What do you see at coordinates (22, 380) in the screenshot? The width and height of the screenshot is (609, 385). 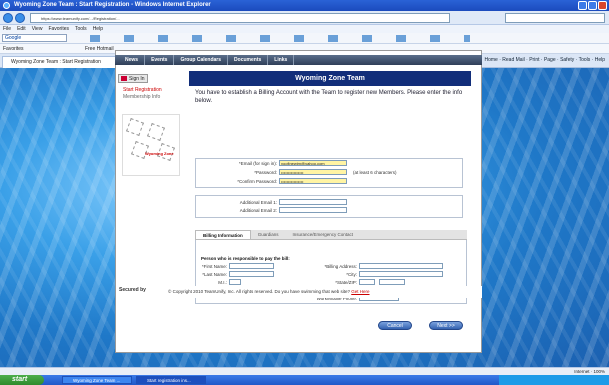 I see `start-button: start` at bounding box center [22, 380].